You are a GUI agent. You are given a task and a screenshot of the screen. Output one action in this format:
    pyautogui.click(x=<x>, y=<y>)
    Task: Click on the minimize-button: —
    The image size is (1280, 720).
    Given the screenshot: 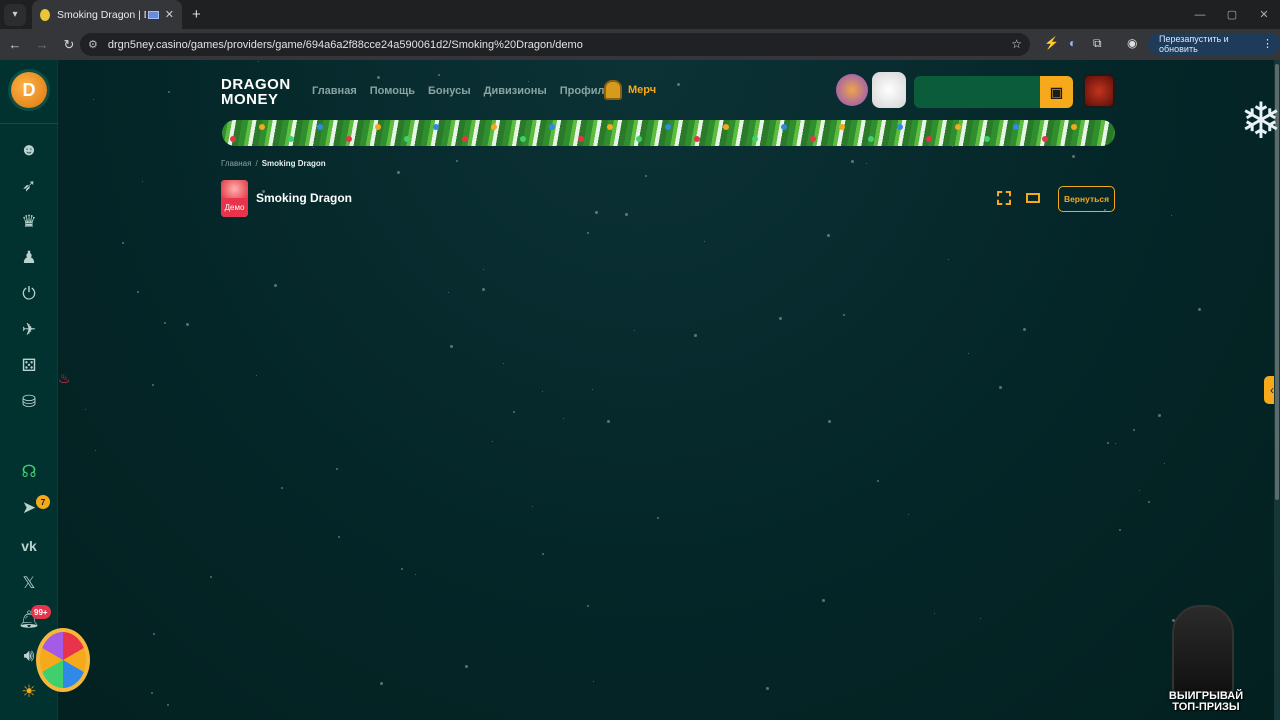 What is the action you would take?
    pyautogui.click(x=1200, y=15)
    